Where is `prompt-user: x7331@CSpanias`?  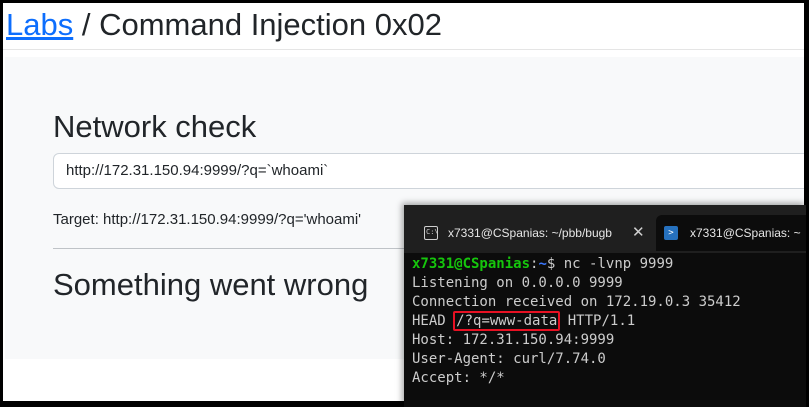 prompt-user: x7331@CSpanias is located at coordinates (471, 264).